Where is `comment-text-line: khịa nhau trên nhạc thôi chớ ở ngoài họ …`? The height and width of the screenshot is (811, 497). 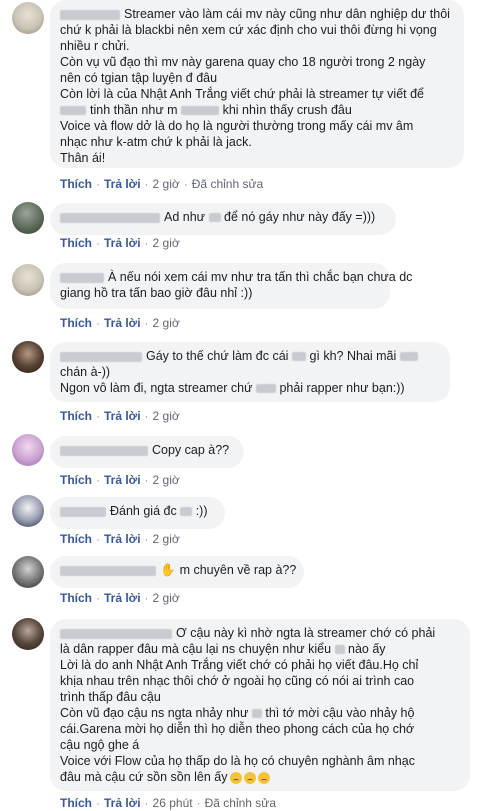
comment-text-line: khịa nhau trên nhạc thôi chớ ở ngoài họ … is located at coordinates (237, 681).